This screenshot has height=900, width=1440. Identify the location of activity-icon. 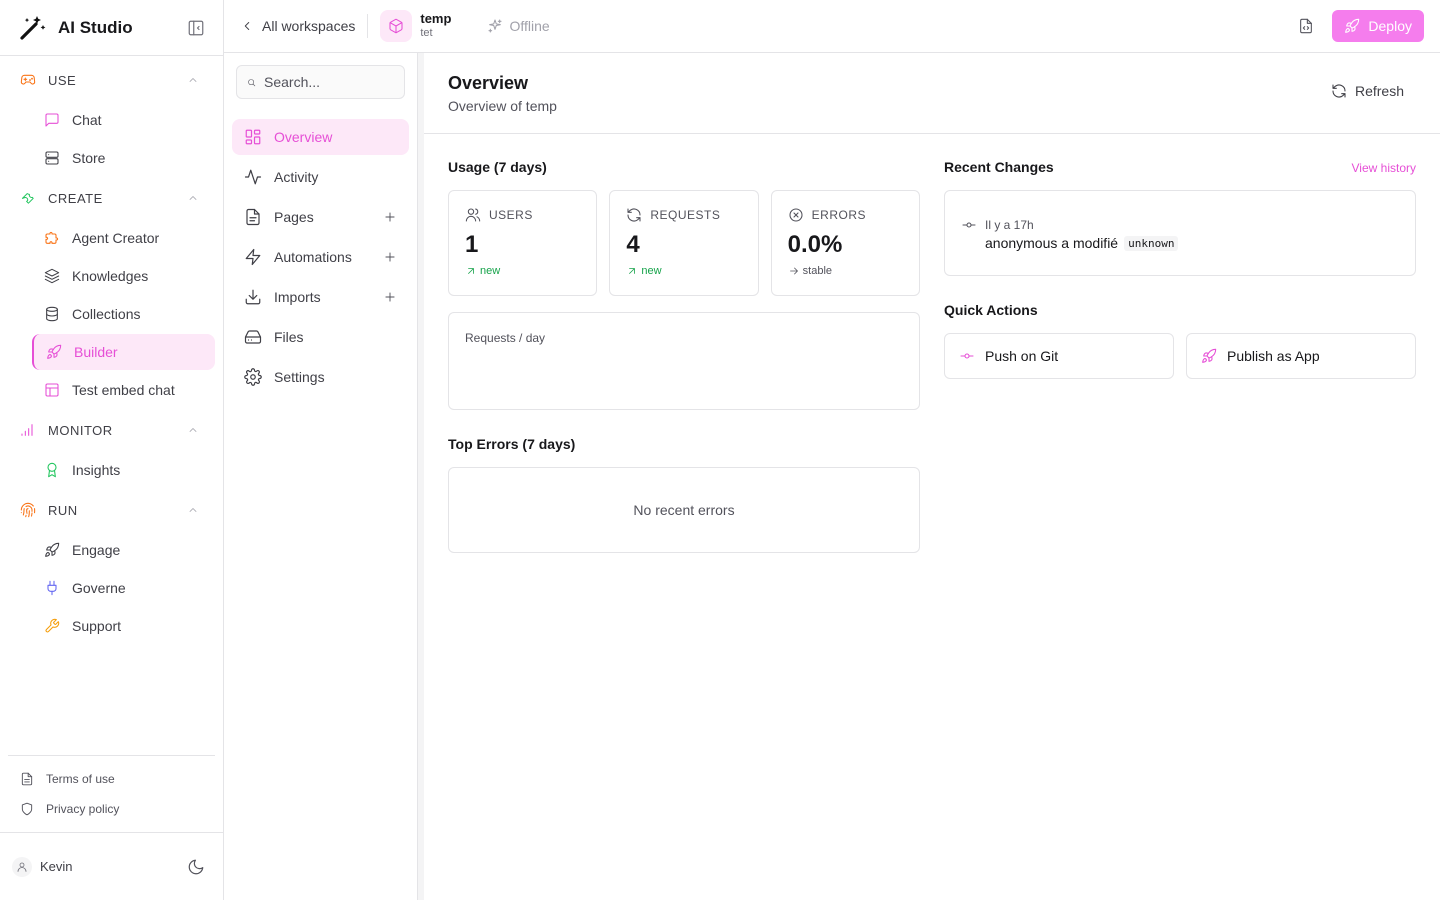
(253, 177).